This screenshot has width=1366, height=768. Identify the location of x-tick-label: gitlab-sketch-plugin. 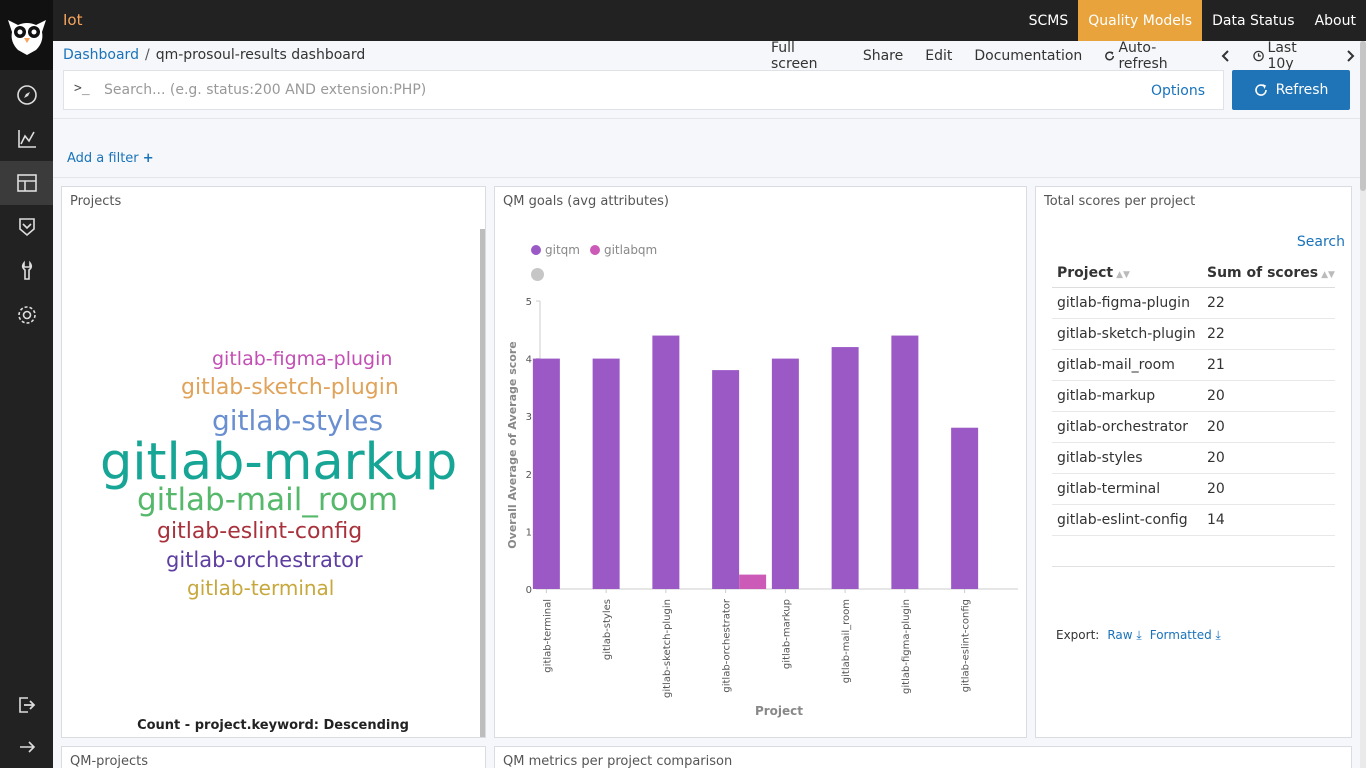
(667, 648).